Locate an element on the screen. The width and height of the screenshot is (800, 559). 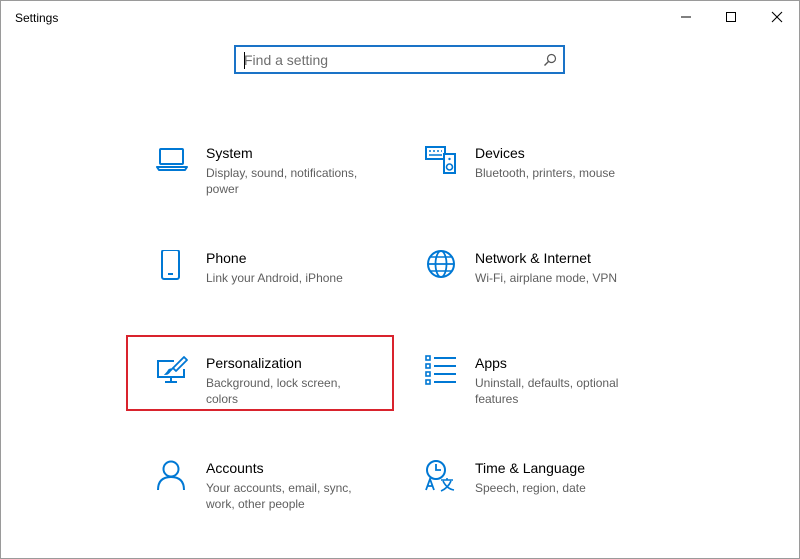
category-devices: Devices Bluetooth, printers, mouse is located at coordinates (550, 180).